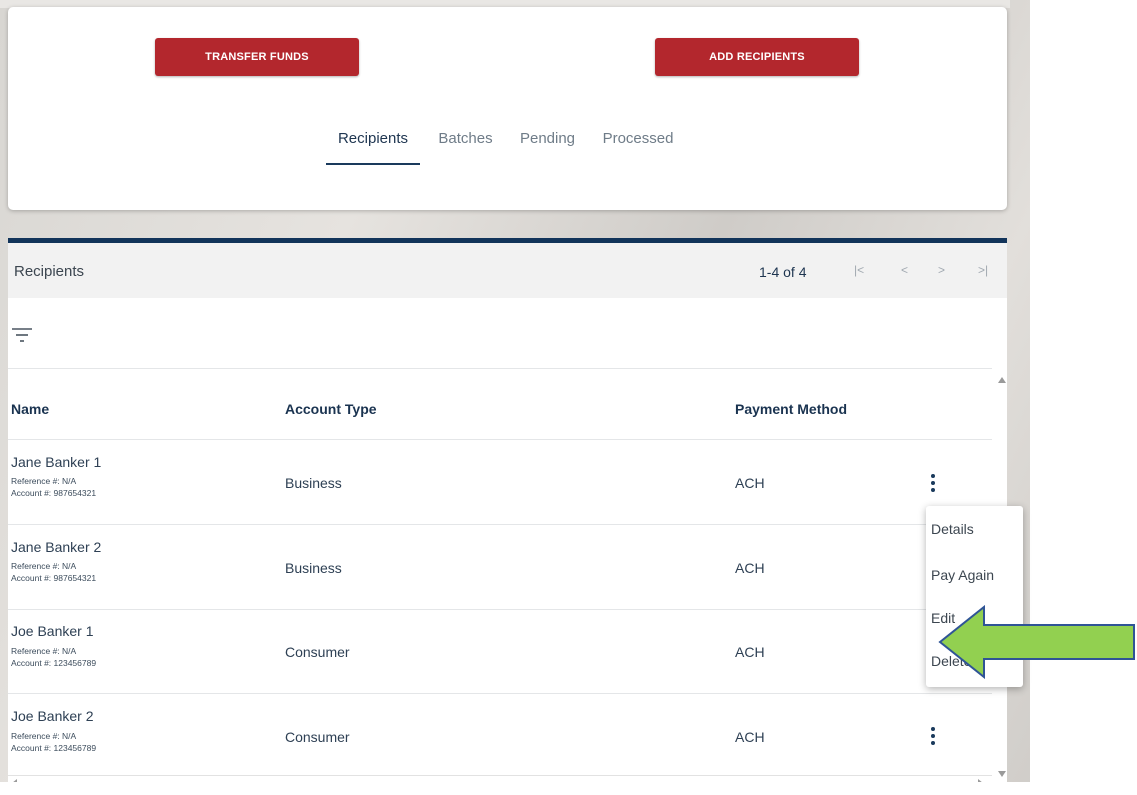 This screenshot has height=795, width=1137. I want to click on scroll-up-button, so click(1002, 380).